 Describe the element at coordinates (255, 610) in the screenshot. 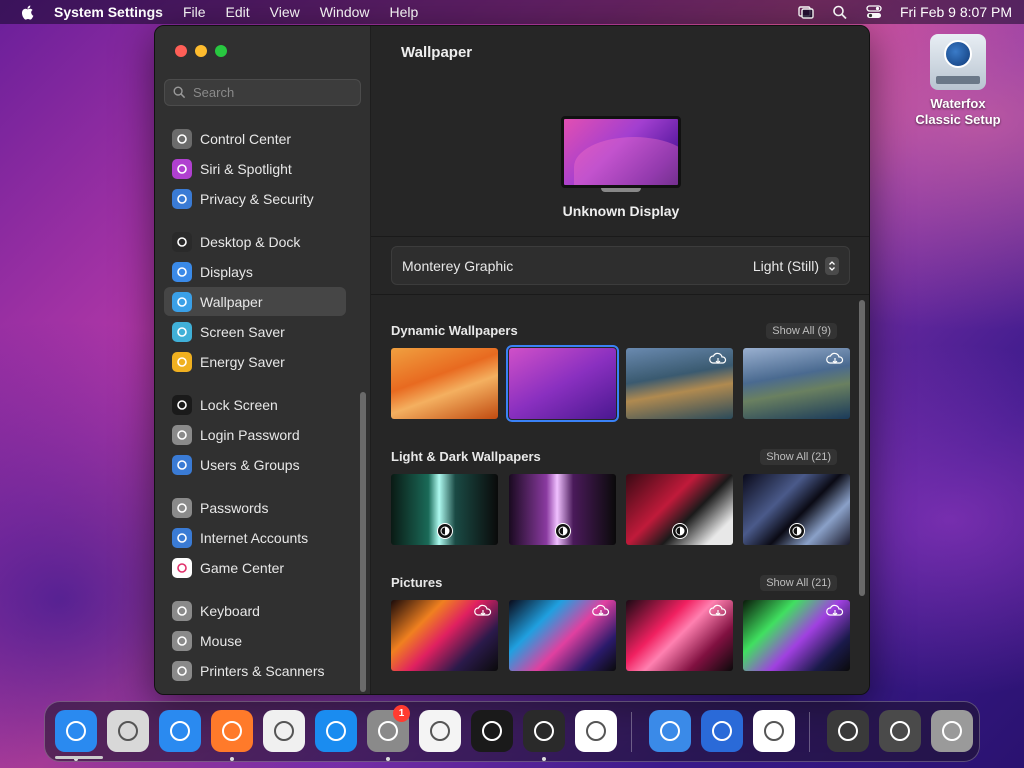

I see `sidebar-item-keyboard: Keyboard` at that location.